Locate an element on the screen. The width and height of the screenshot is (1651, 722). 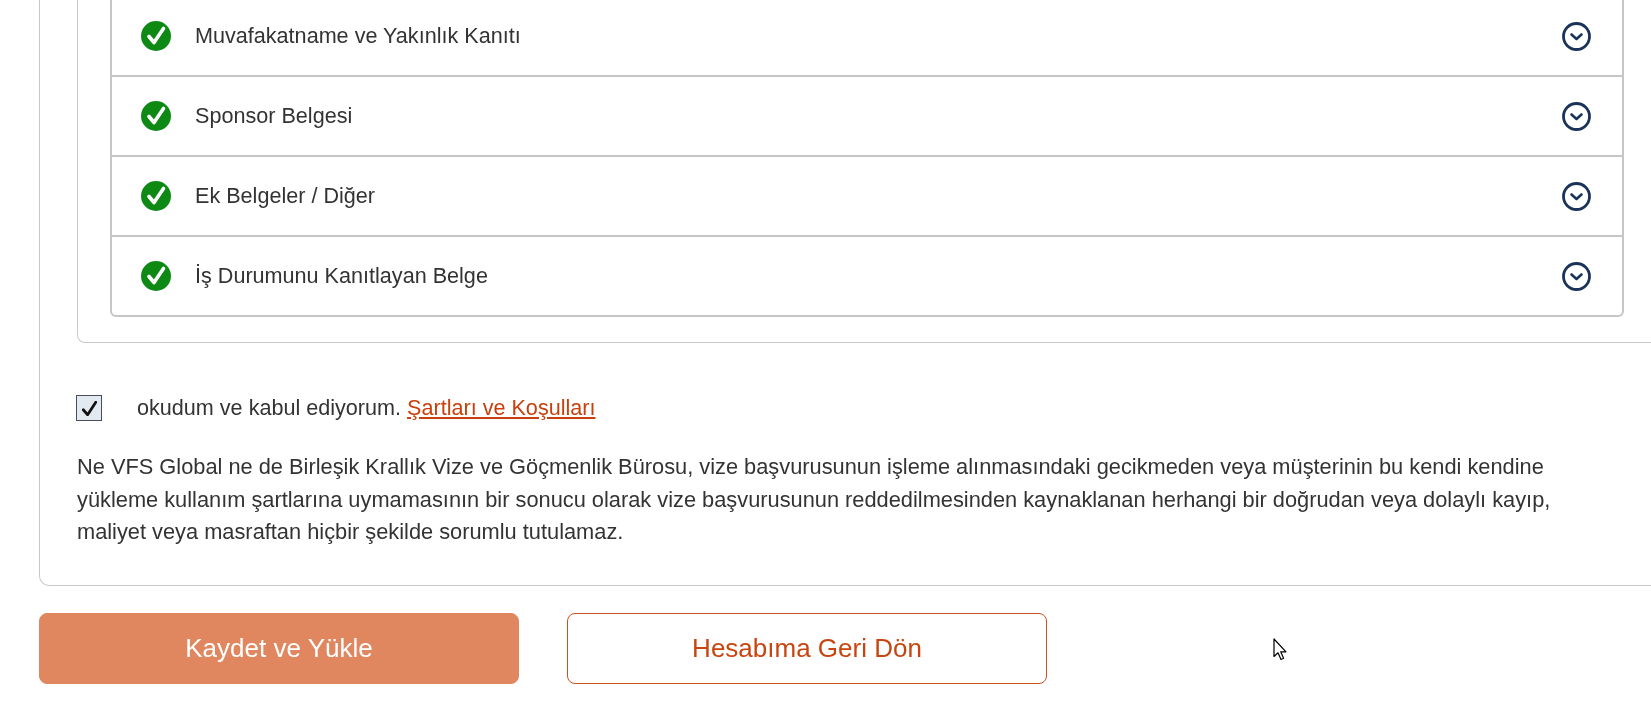
document-row: İş Durumunu Kanıtlayan Belge is located at coordinates (867, 276).